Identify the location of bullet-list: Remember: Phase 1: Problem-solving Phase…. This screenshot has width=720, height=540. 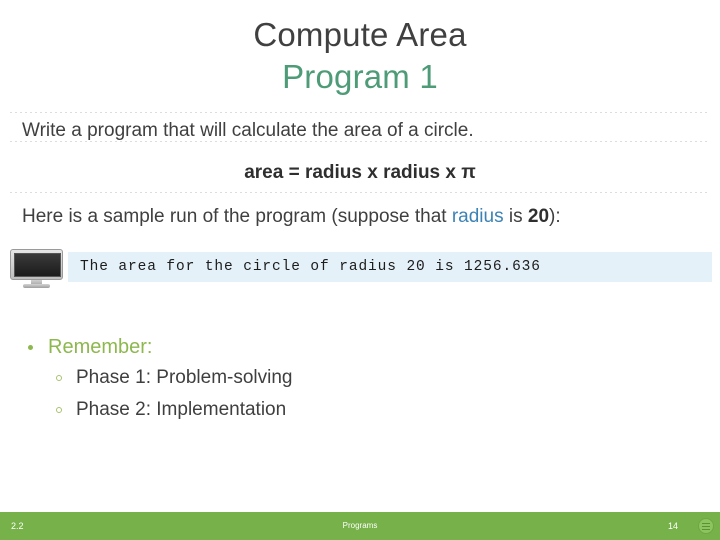
(318, 379).